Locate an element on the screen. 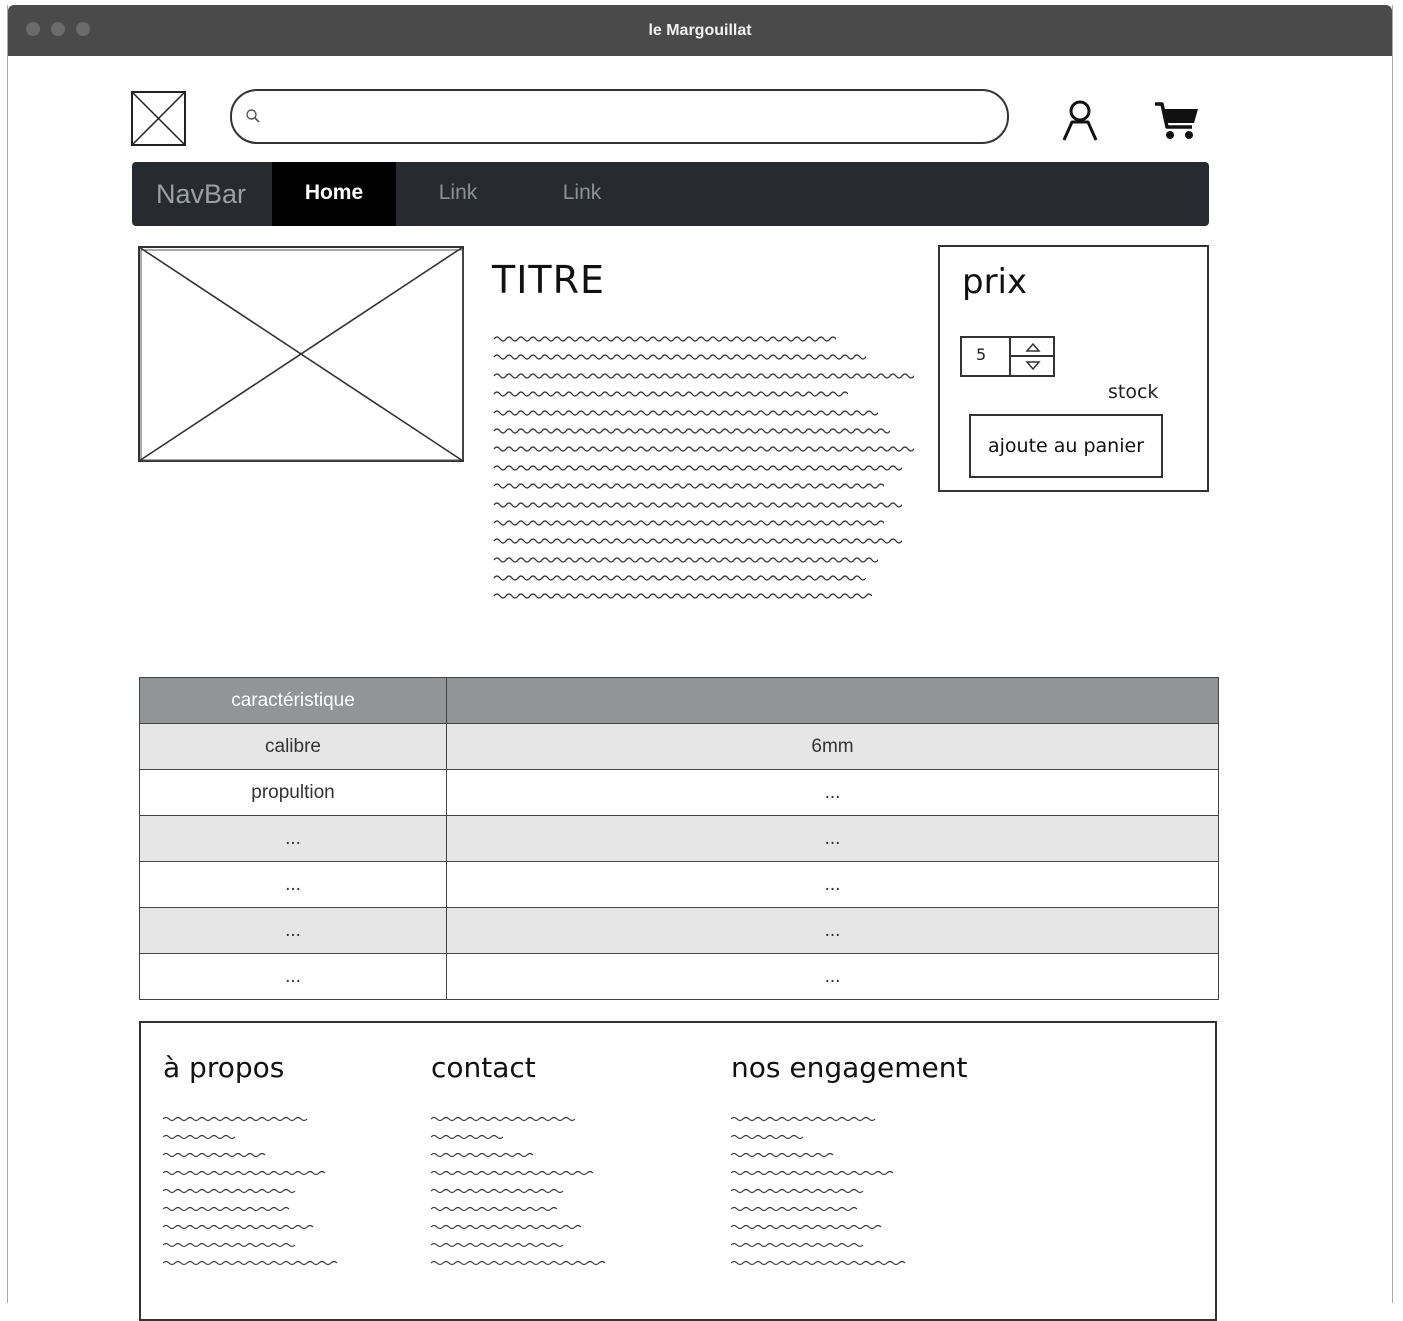 The height and width of the screenshot is (1321, 1403). footer-about-text-placeholder is located at coordinates (262, 1196).